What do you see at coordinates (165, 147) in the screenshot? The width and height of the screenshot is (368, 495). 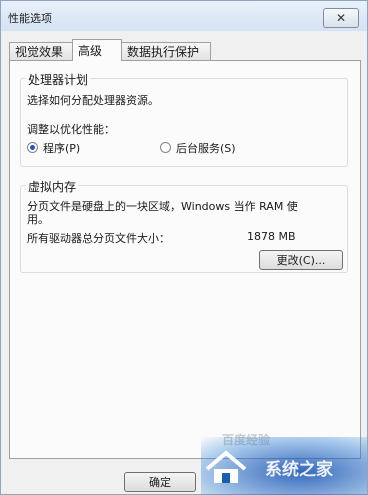 I see `radio-background-services` at bounding box center [165, 147].